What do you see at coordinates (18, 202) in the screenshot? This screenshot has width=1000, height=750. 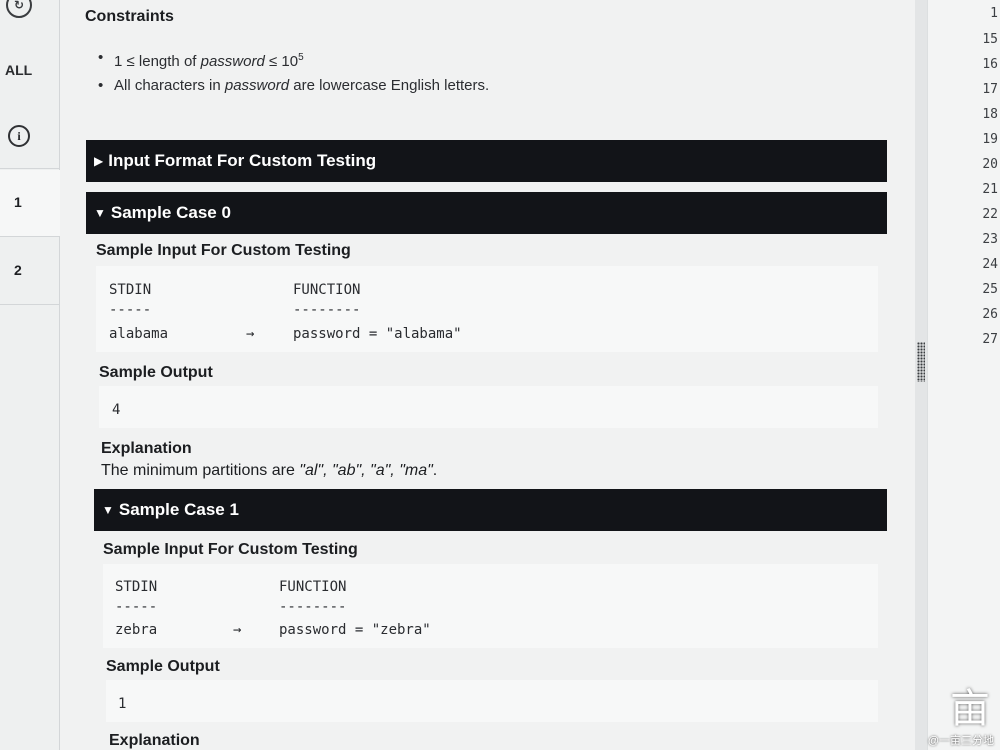 I see `nav-question-label: 1` at bounding box center [18, 202].